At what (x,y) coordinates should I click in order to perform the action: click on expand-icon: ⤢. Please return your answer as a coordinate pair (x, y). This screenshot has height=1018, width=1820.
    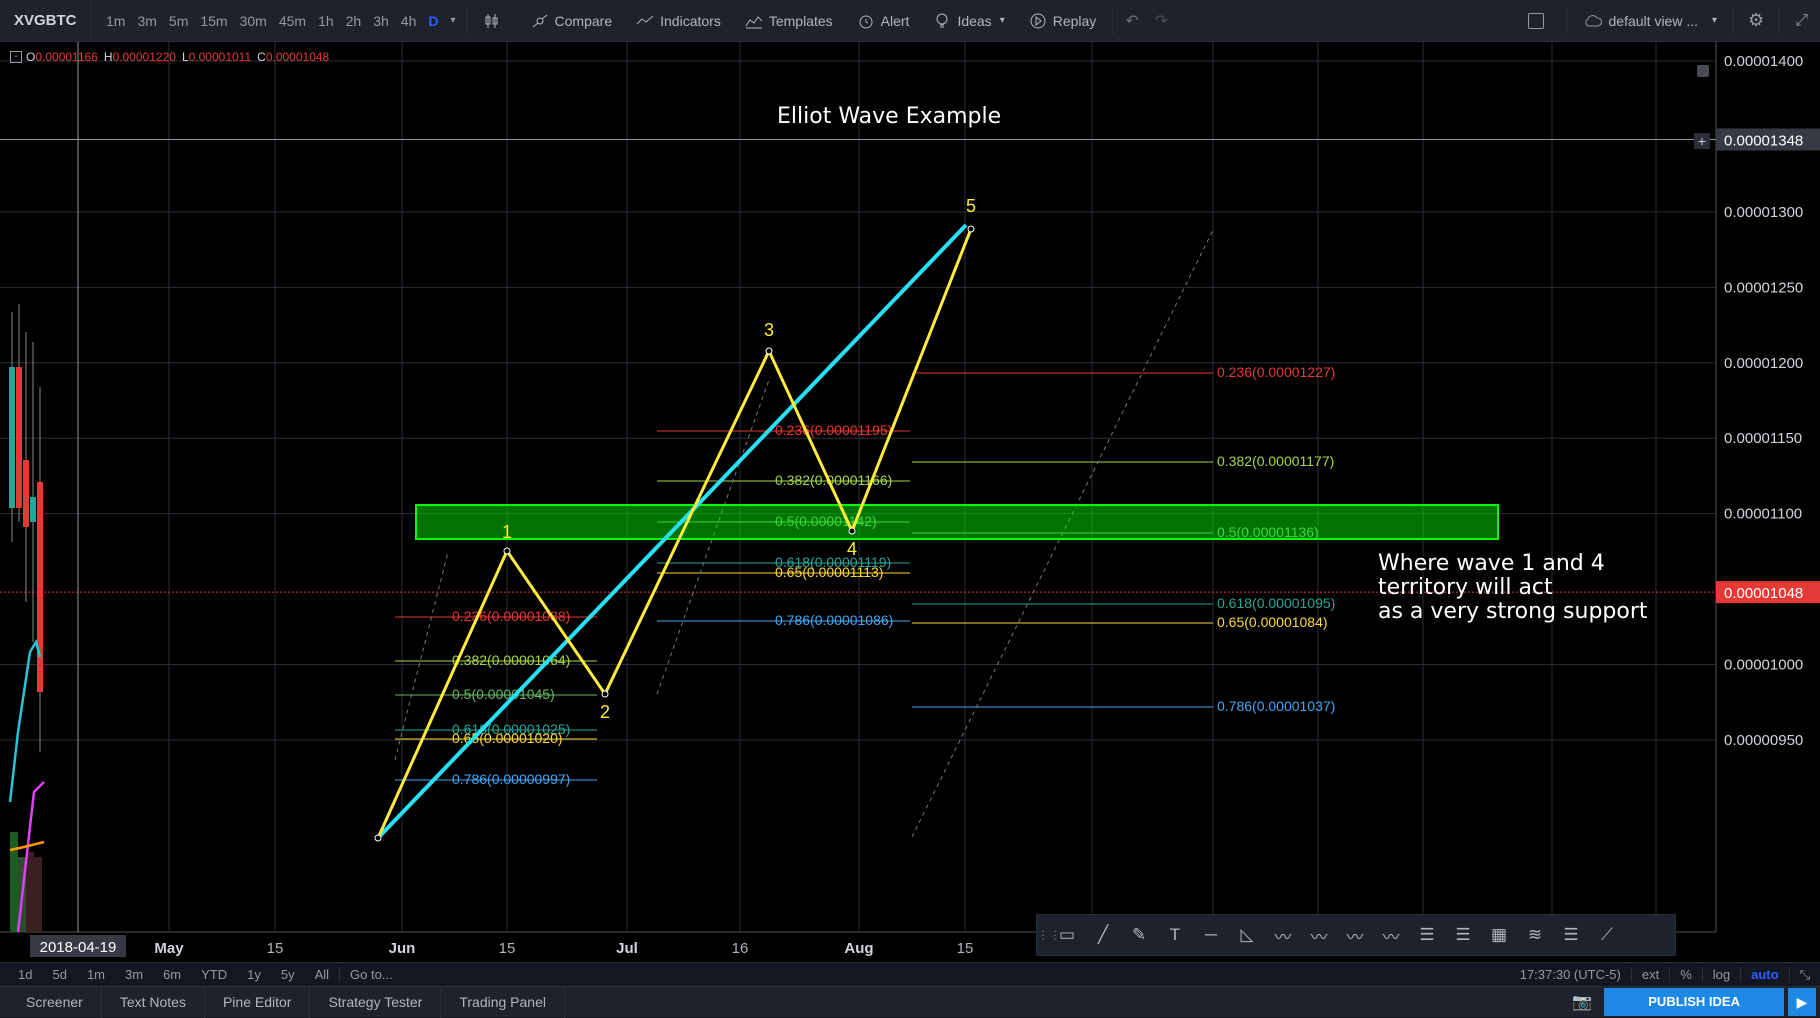
    Looking at the image, I should click on (1801, 21).